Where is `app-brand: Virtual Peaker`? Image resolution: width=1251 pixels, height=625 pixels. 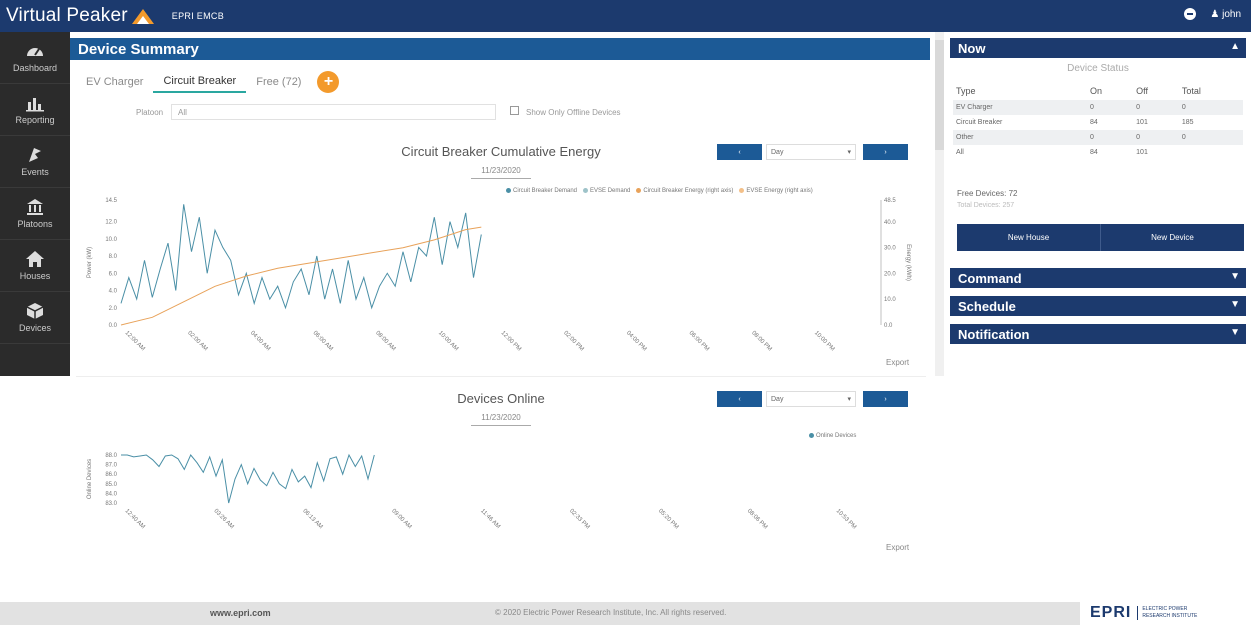 app-brand: Virtual Peaker is located at coordinates (64, 16).